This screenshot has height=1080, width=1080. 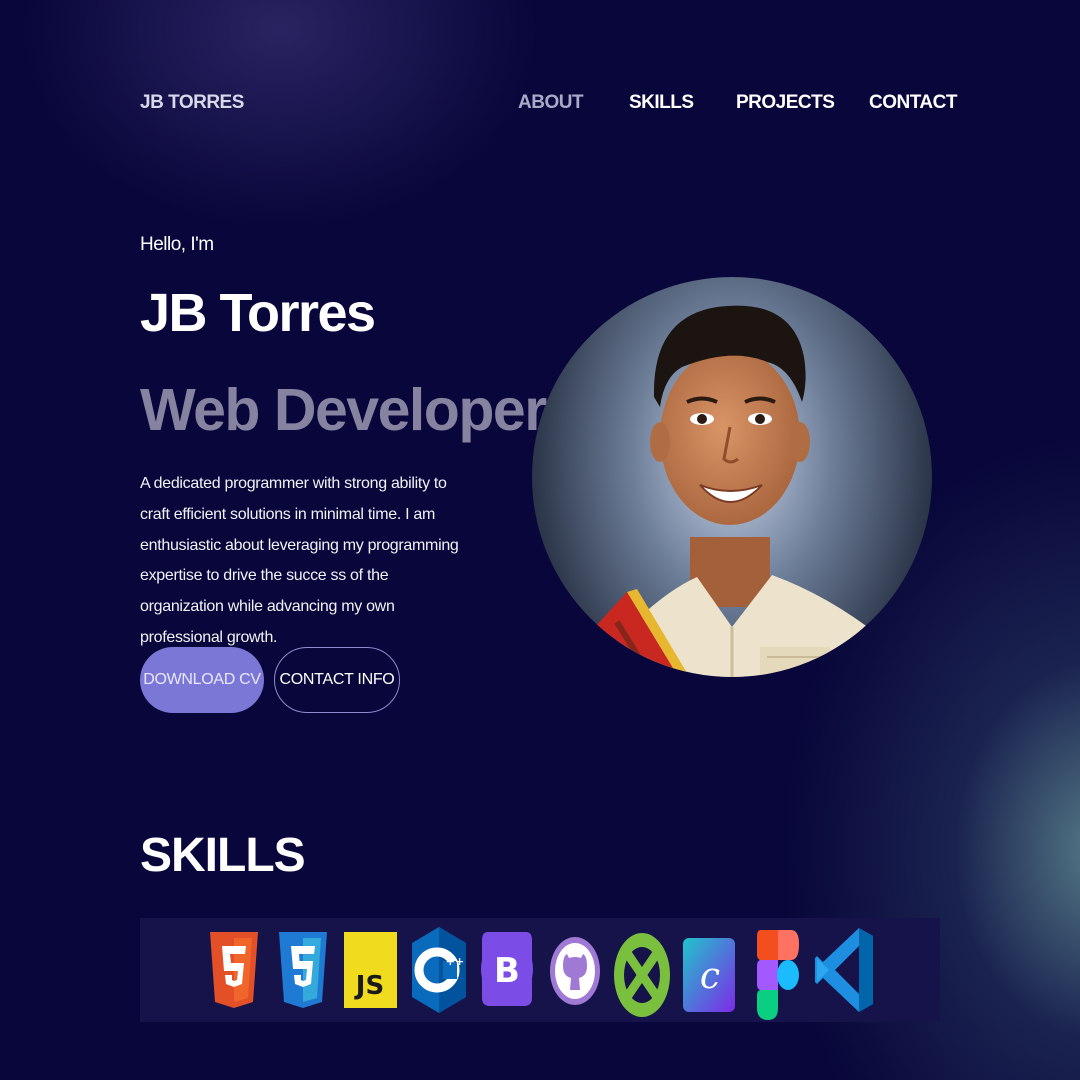 I want to click on nav-link-skills: SKILLS, so click(x=661, y=103).